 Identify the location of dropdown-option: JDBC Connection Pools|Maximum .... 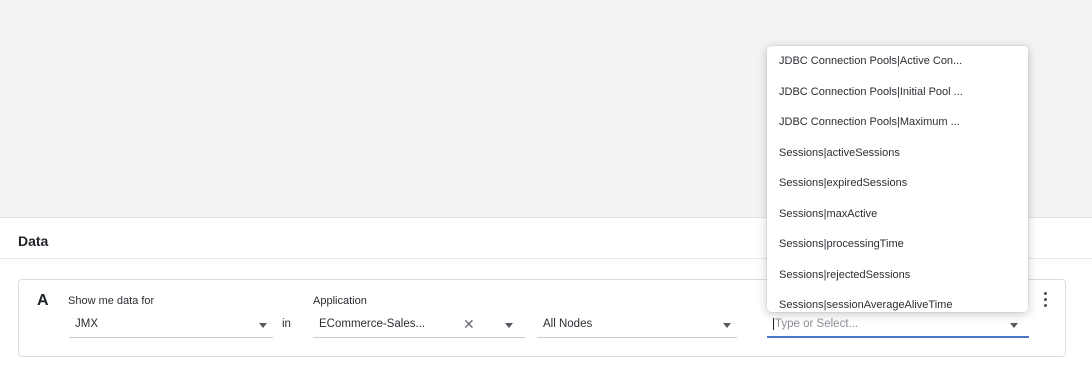
(897, 122).